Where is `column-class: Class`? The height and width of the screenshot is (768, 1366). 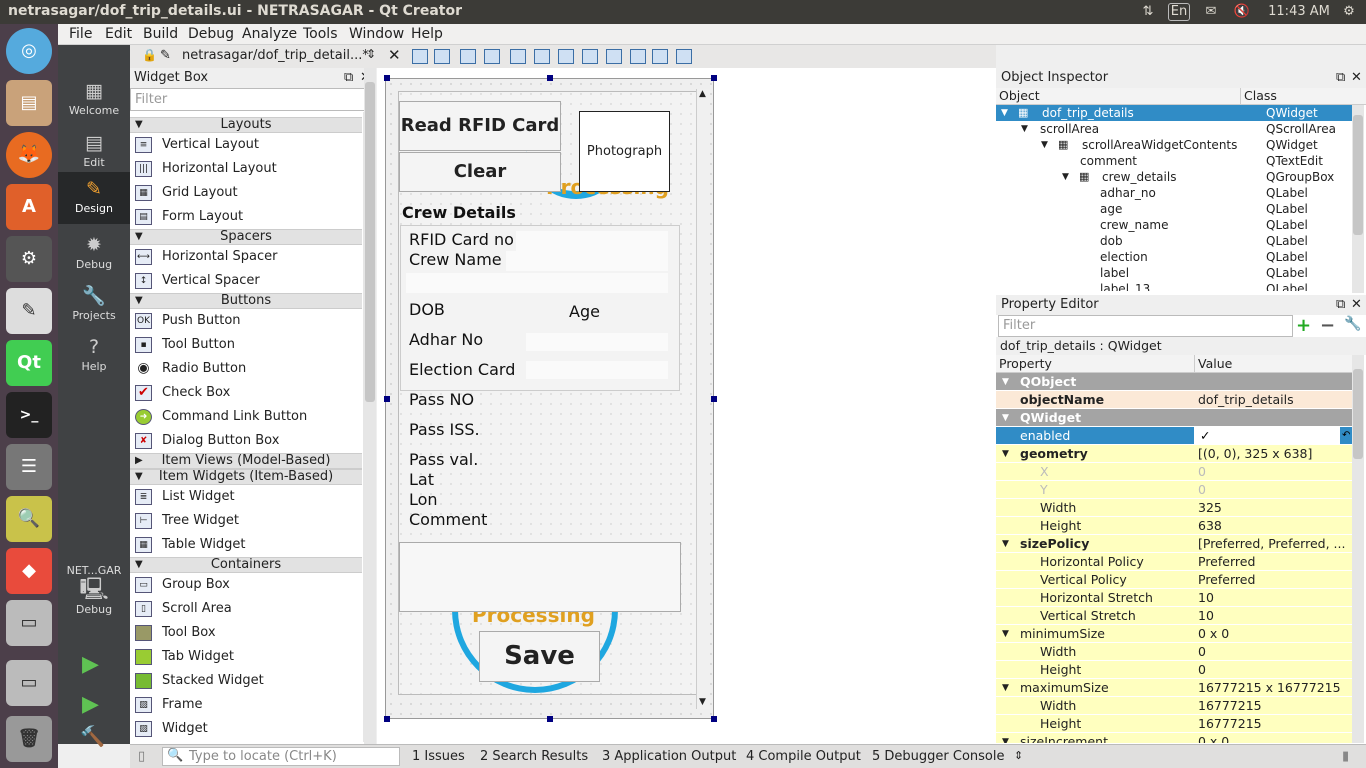 column-class: Class is located at coordinates (1258, 96).